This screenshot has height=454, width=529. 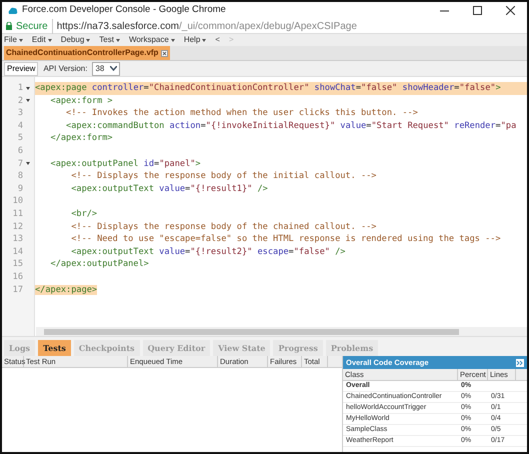 I want to click on preview-button: Preview, so click(x=21, y=69).